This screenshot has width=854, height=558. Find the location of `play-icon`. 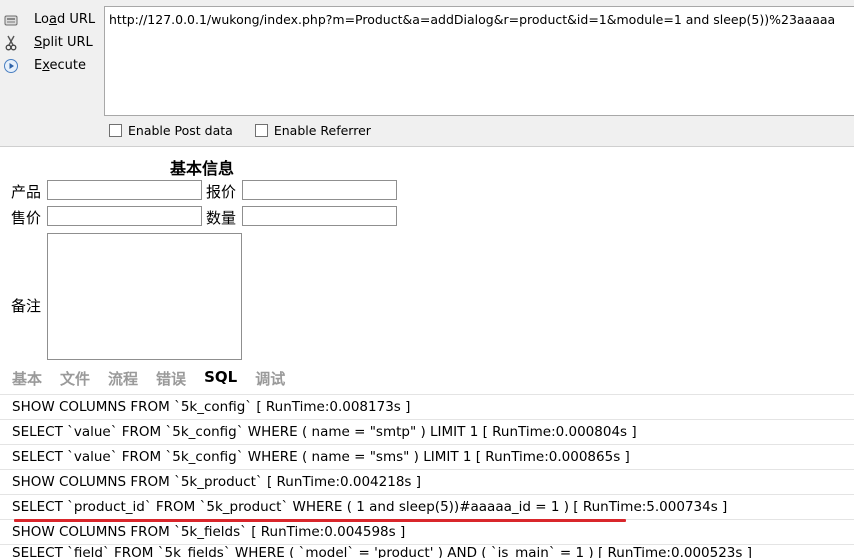

play-icon is located at coordinates (11, 66).